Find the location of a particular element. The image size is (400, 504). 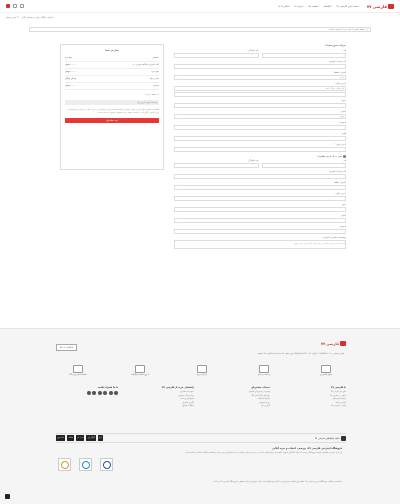

ship-state-select is located at coordinates (260, 220).